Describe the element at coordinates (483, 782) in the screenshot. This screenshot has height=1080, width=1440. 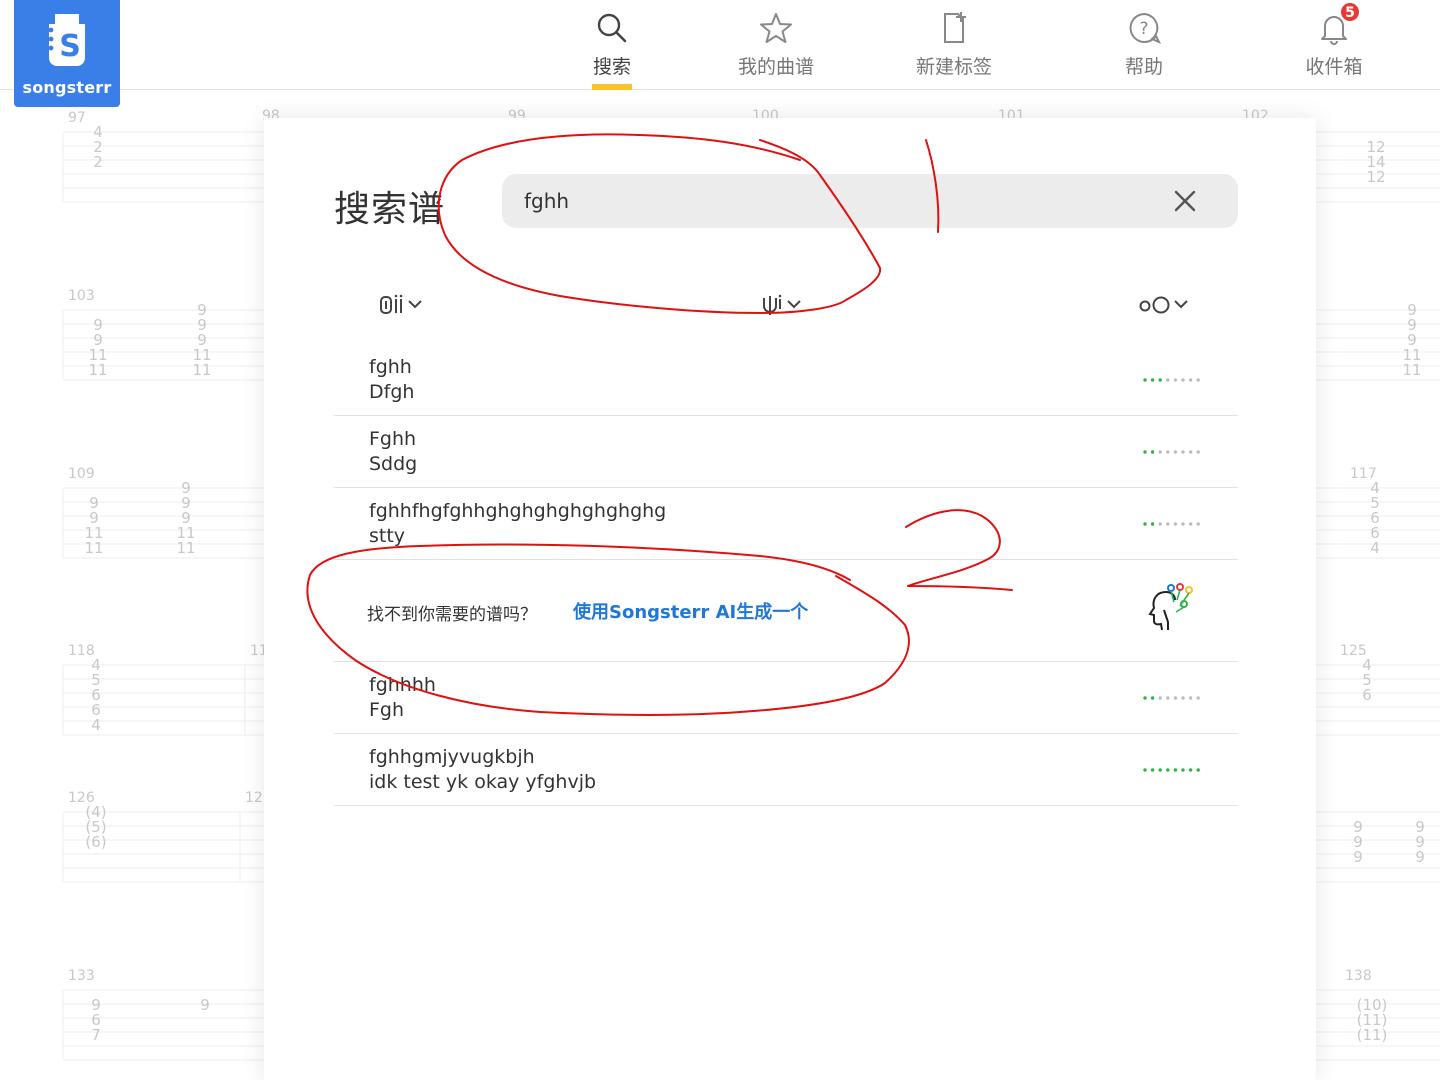
I see `song-artist: idk test yk okay yfghvjb` at that location.